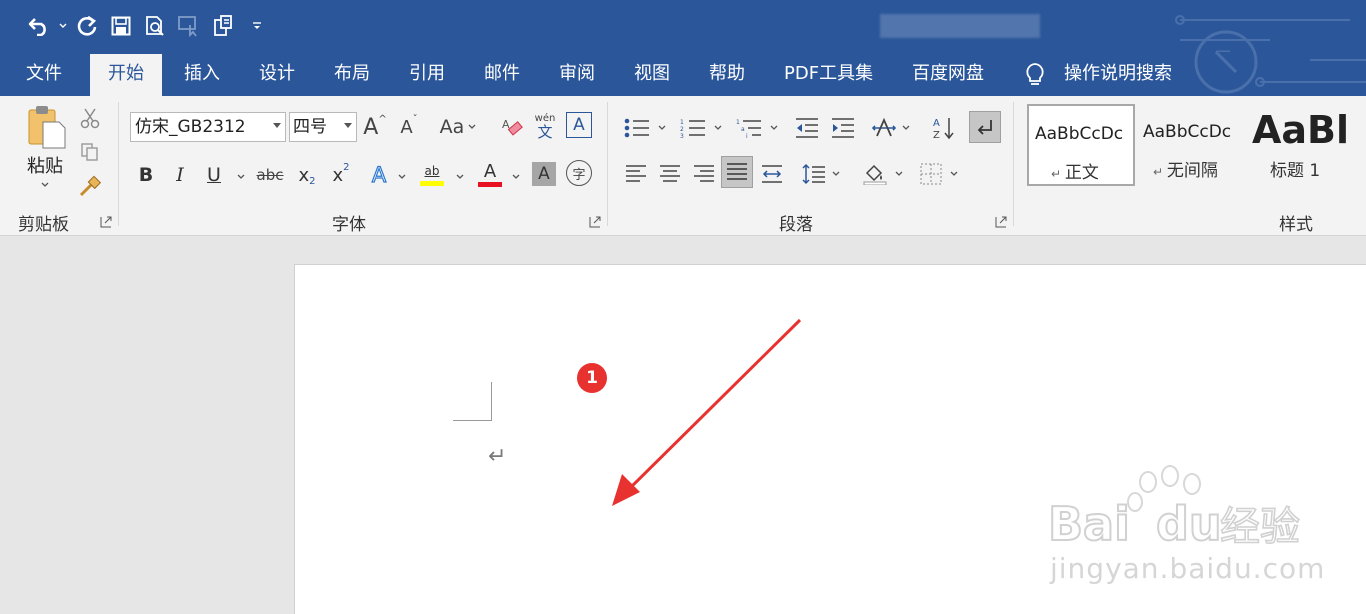 The height and width of the screenshot is (614, 1366). Describe the element at coordinates (544, 174) in the screenshot. I see `character-shading-button: A` at that location.